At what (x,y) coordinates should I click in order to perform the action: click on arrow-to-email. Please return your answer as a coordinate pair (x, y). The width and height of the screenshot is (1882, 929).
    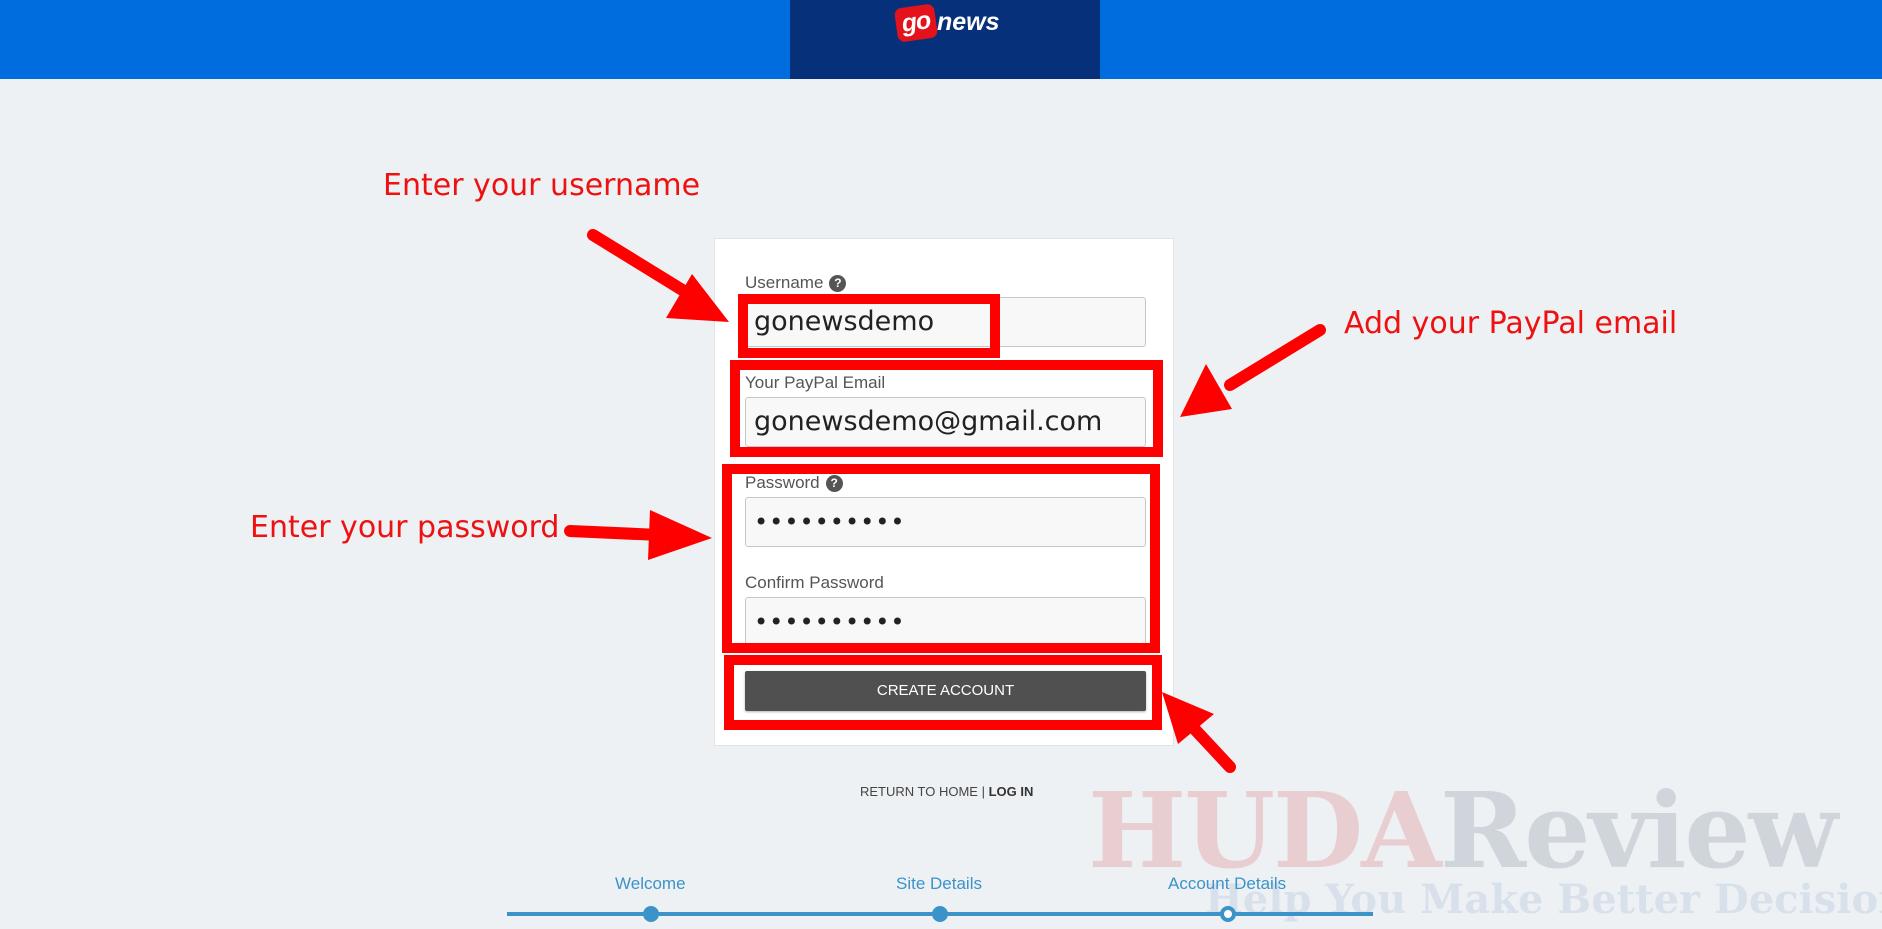
    Looking at the image, I should click on (1275, 357).